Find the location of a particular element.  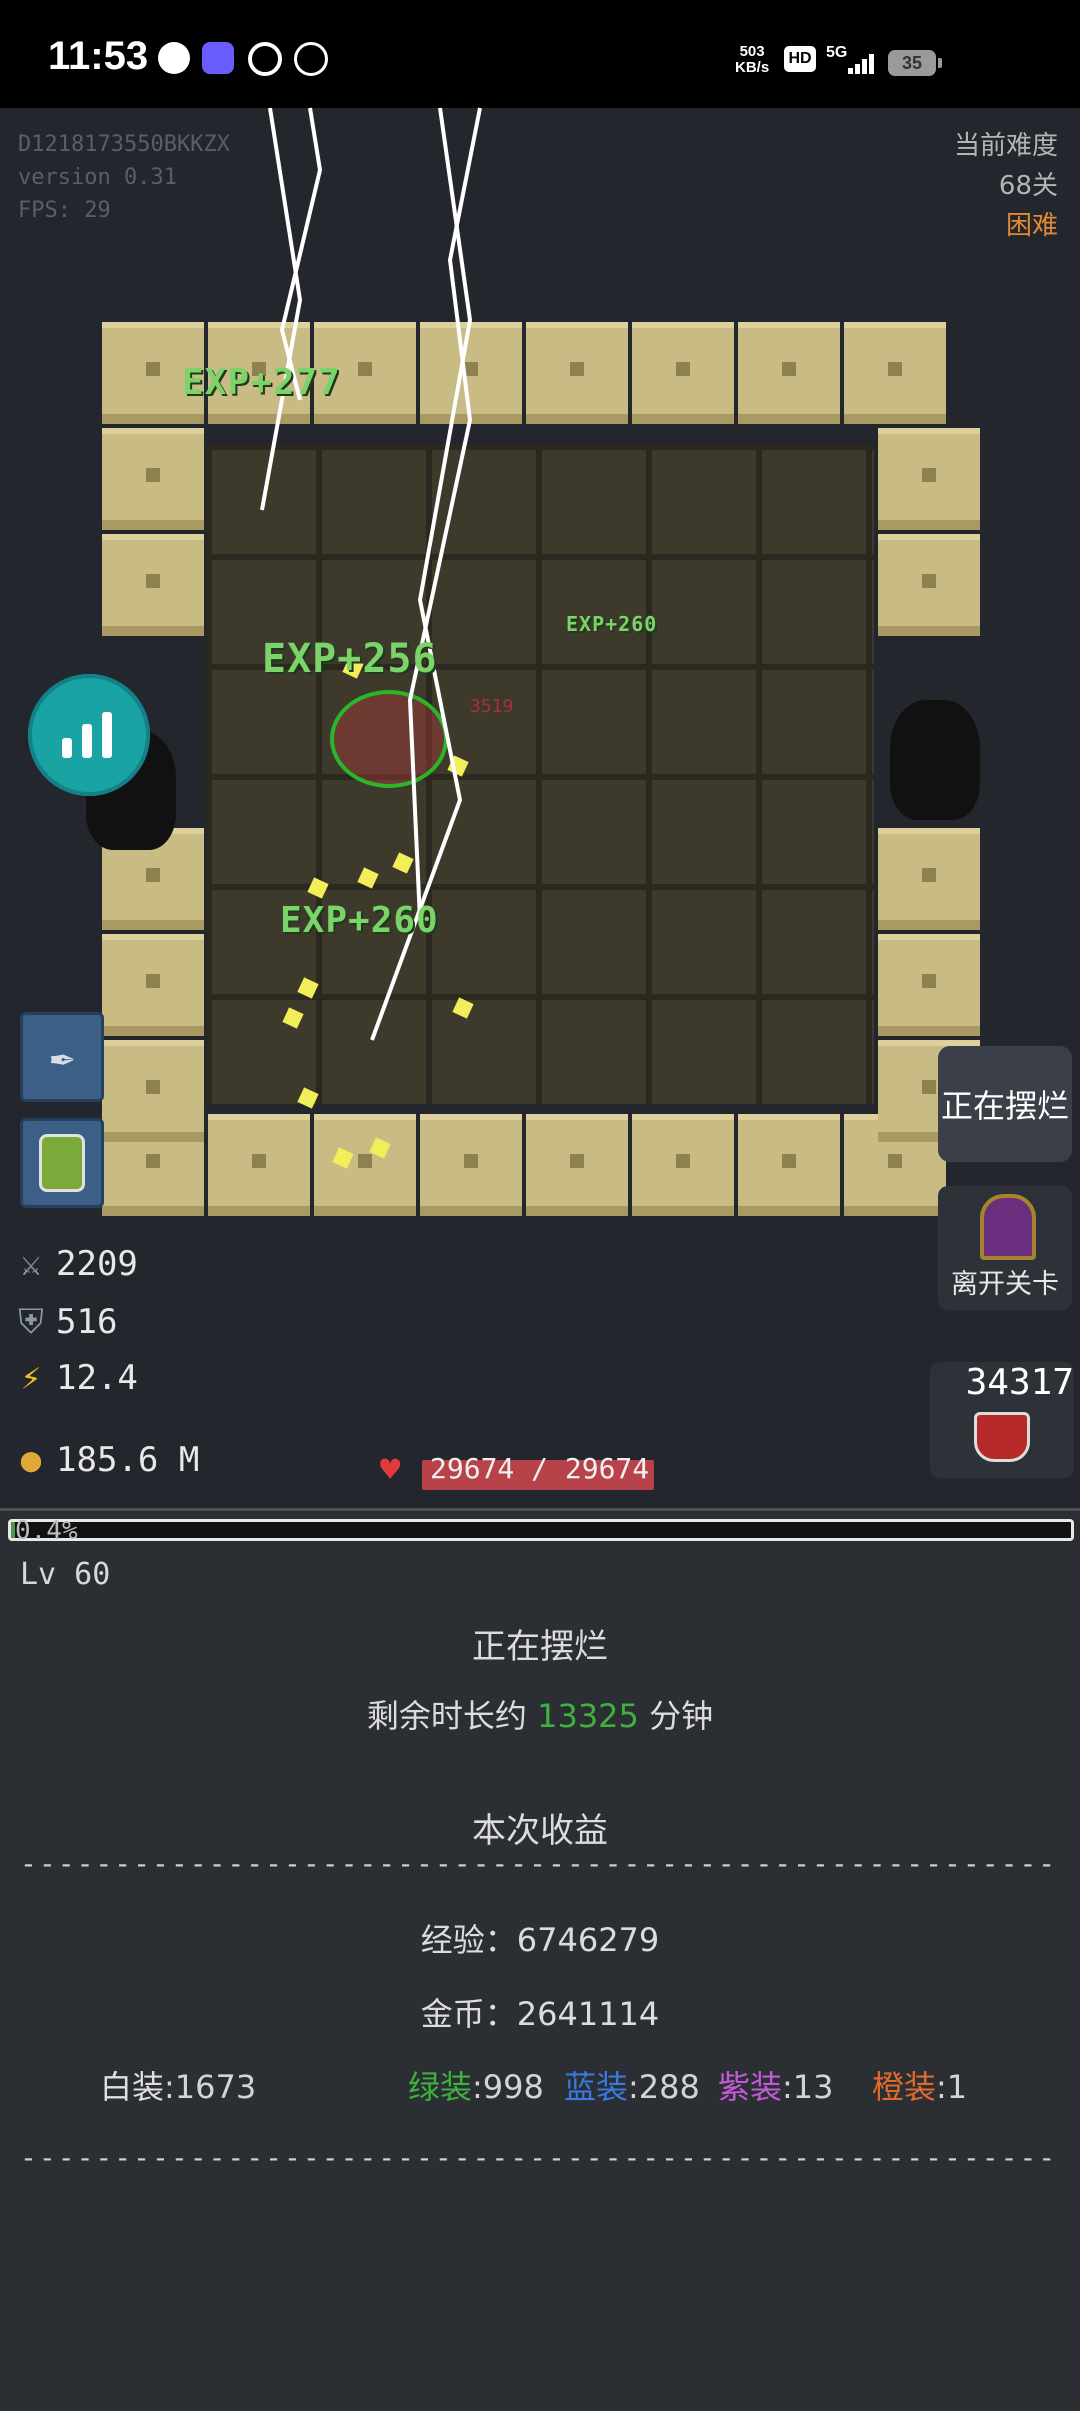

idle-button: 正在摆烂 is located at coordinates (1005, 1104).